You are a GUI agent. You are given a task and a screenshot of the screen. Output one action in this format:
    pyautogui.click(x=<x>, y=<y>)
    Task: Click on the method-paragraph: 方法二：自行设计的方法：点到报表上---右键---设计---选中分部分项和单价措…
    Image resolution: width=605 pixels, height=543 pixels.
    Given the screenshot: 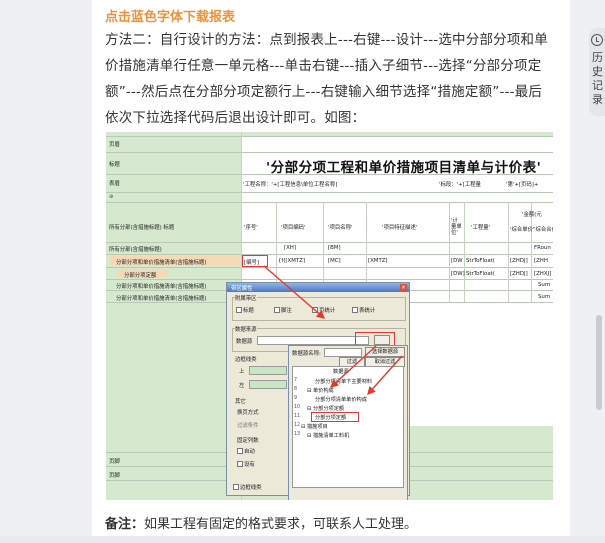 What is the action you would take?
    pyautogui.click(x=326, y=79)
    